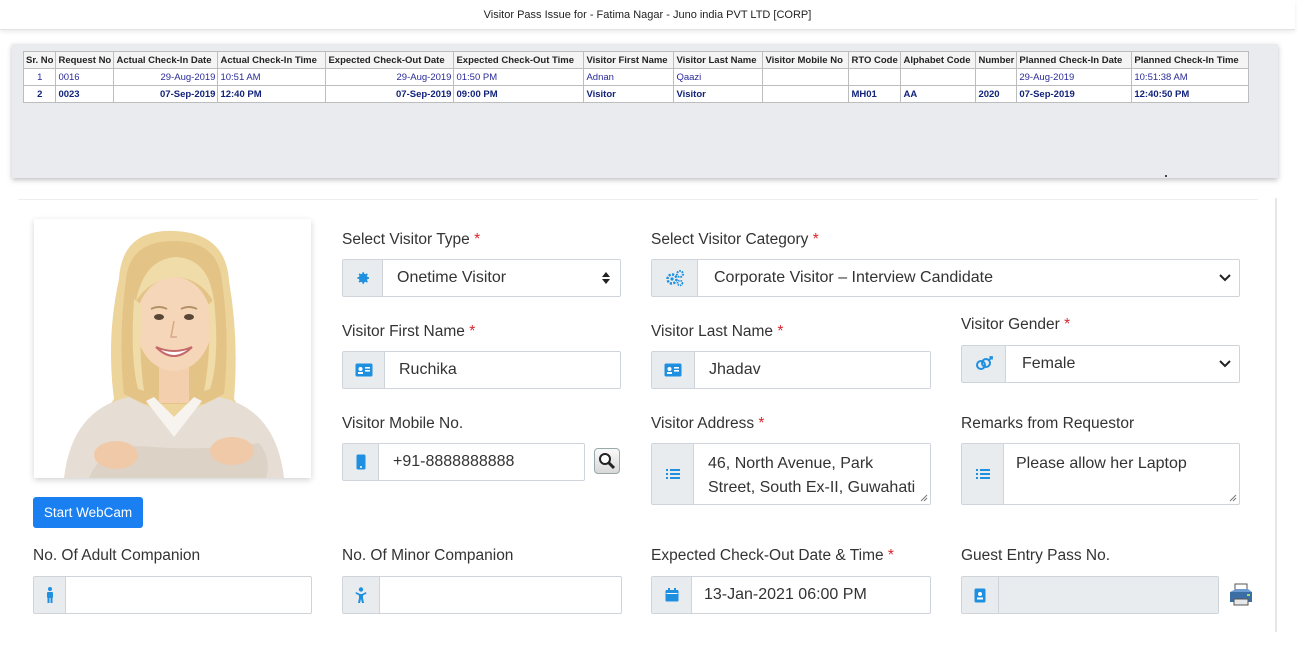 The height and width of the screenshot is (648, 1308). I want to click on cell-number: 2020, so click(996, 94).